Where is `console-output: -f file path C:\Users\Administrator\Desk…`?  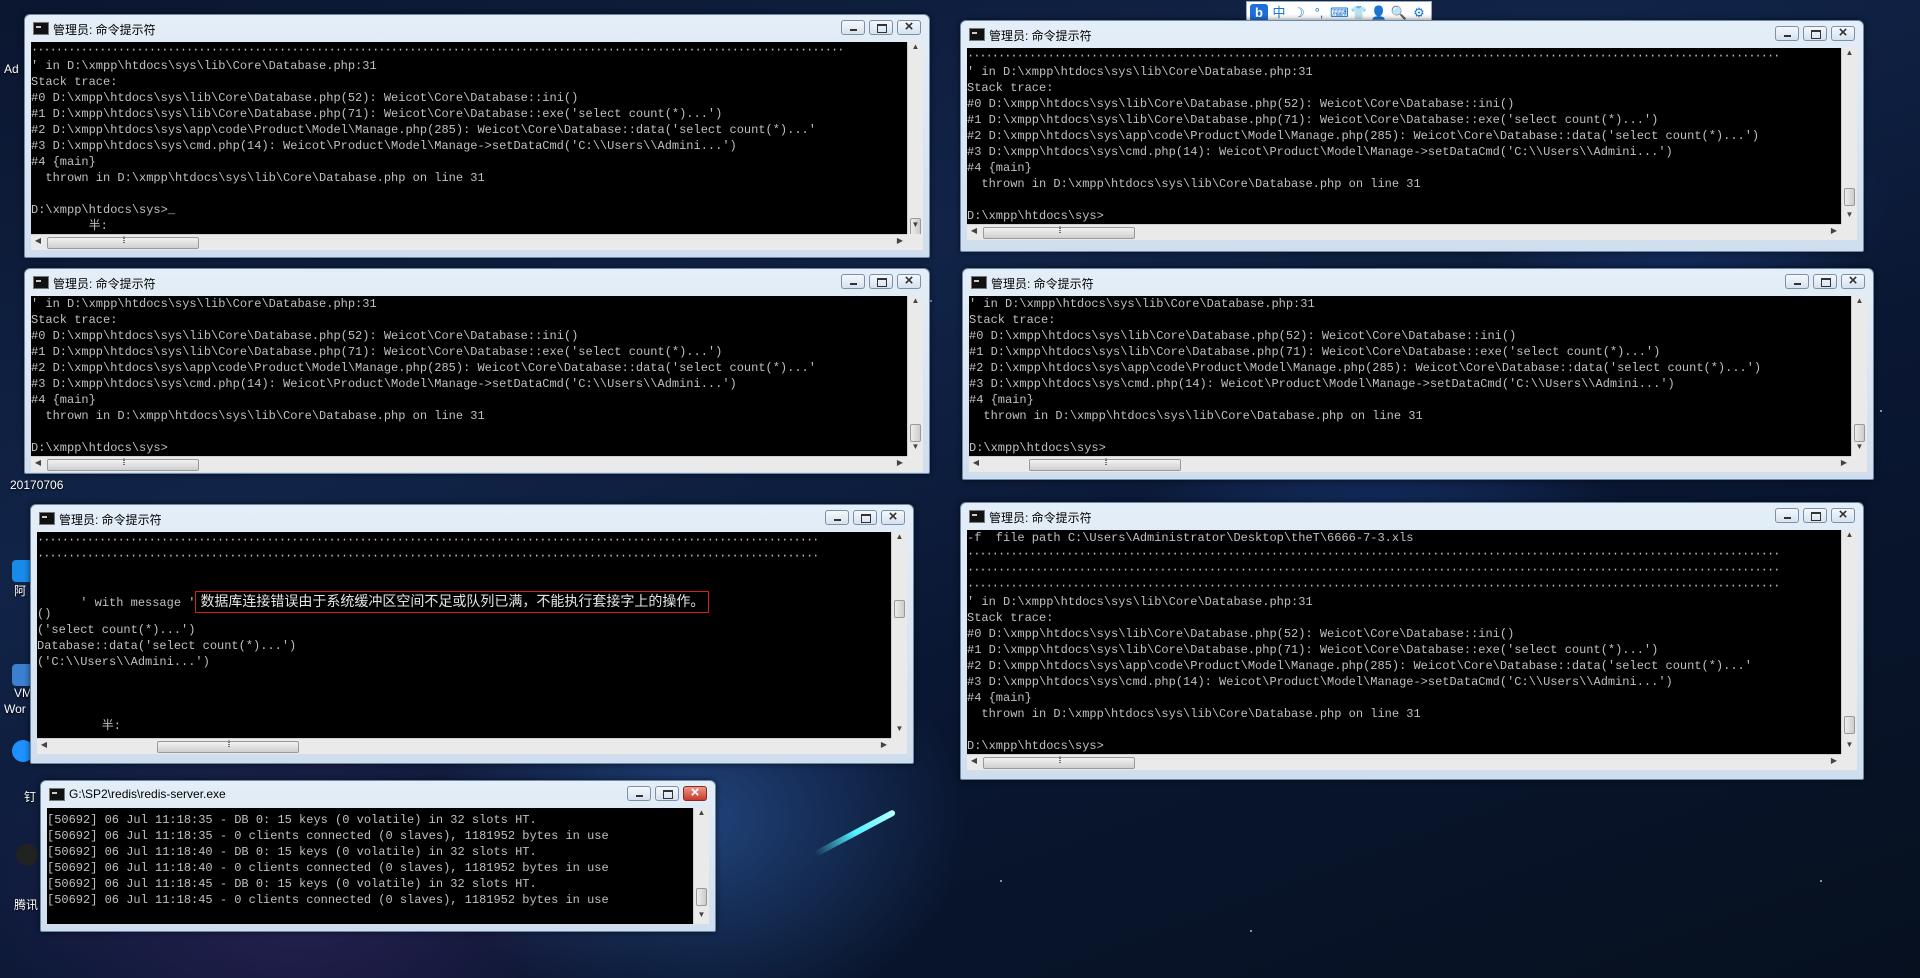
console-output: -f file path C:\Users\Administrator\Desk… is located at coordinates (1404, 642).